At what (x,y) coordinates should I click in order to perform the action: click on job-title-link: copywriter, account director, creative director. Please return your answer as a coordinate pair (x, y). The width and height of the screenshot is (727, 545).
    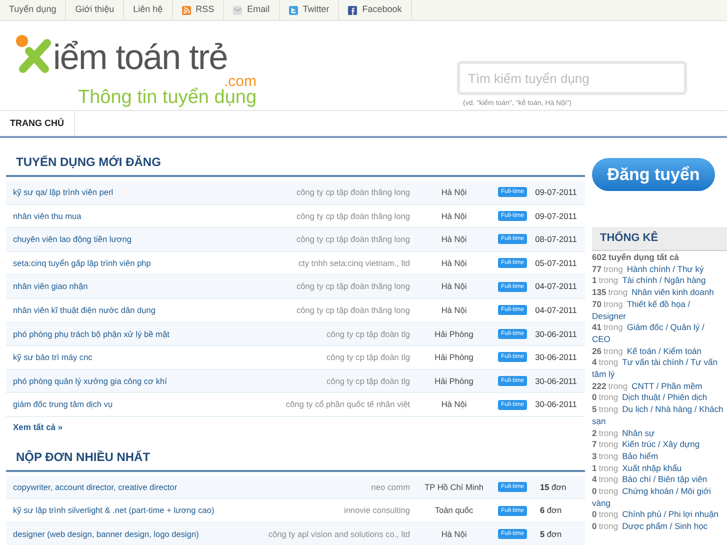
    Looking at the image, I should click on (187, 487).